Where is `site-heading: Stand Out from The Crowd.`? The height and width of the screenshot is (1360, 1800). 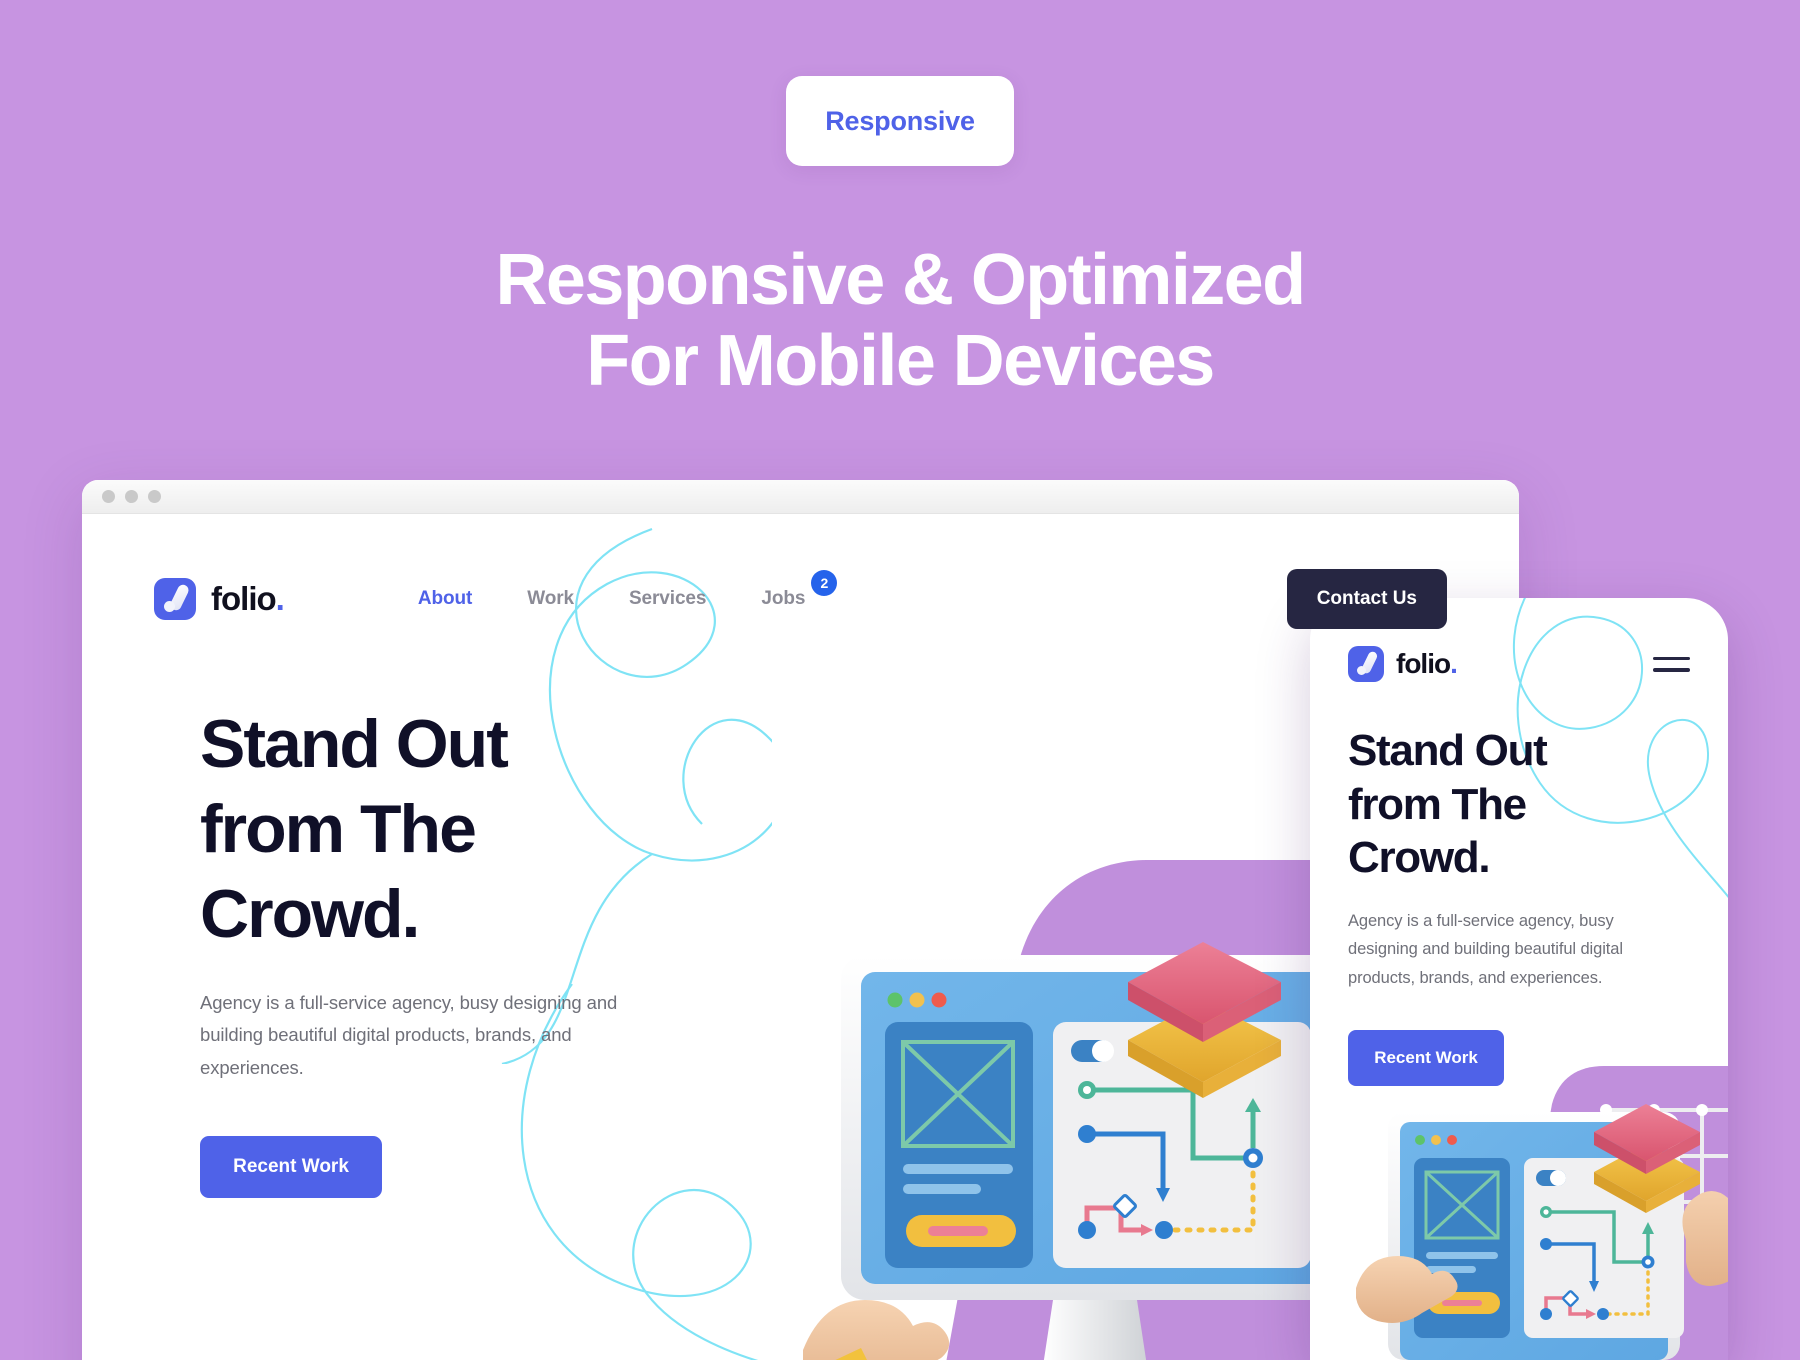 site-heading: Stand Out from The Crowd. is located at coordinates (415, 829).